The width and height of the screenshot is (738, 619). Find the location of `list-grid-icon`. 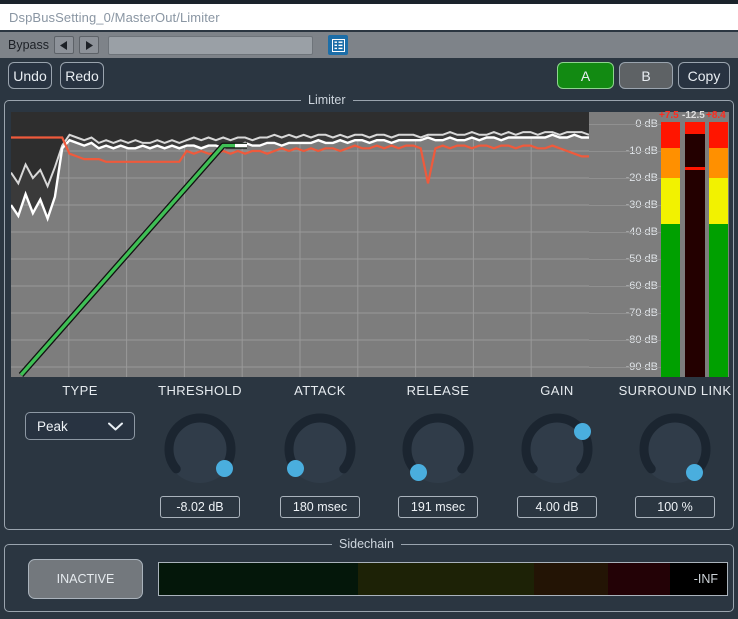

list-grid-icon is located at coordinates (338, 45).